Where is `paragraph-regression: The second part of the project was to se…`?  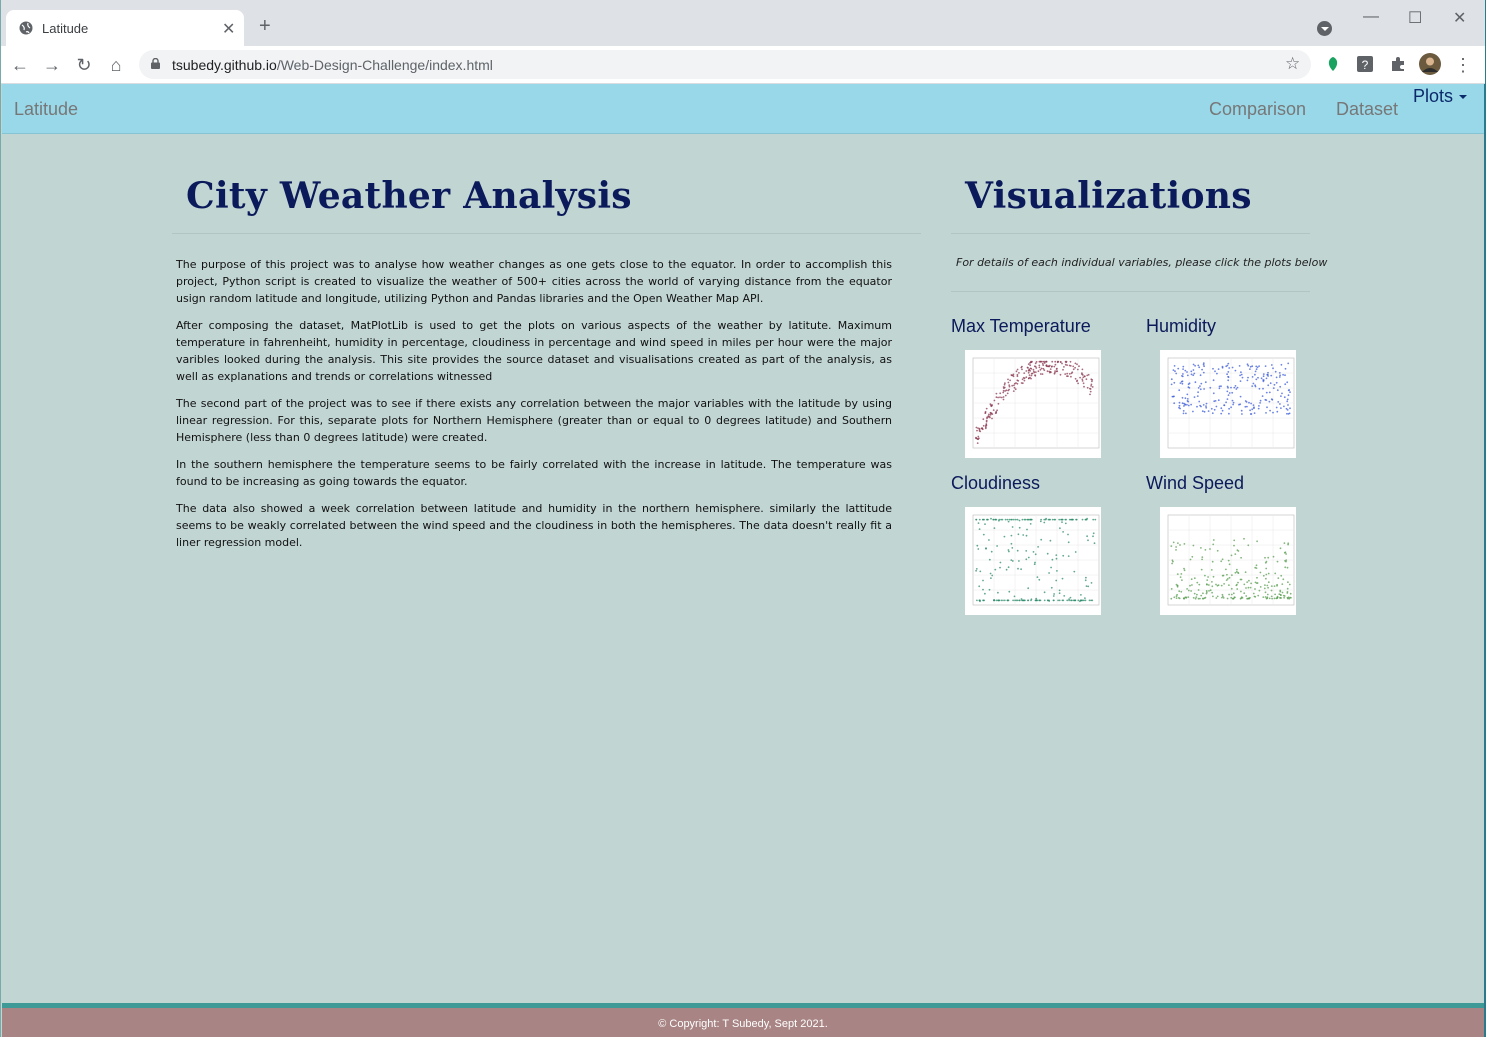 paragraph-regression: The second part of the project was to se… is located at coordinates (534, 420).